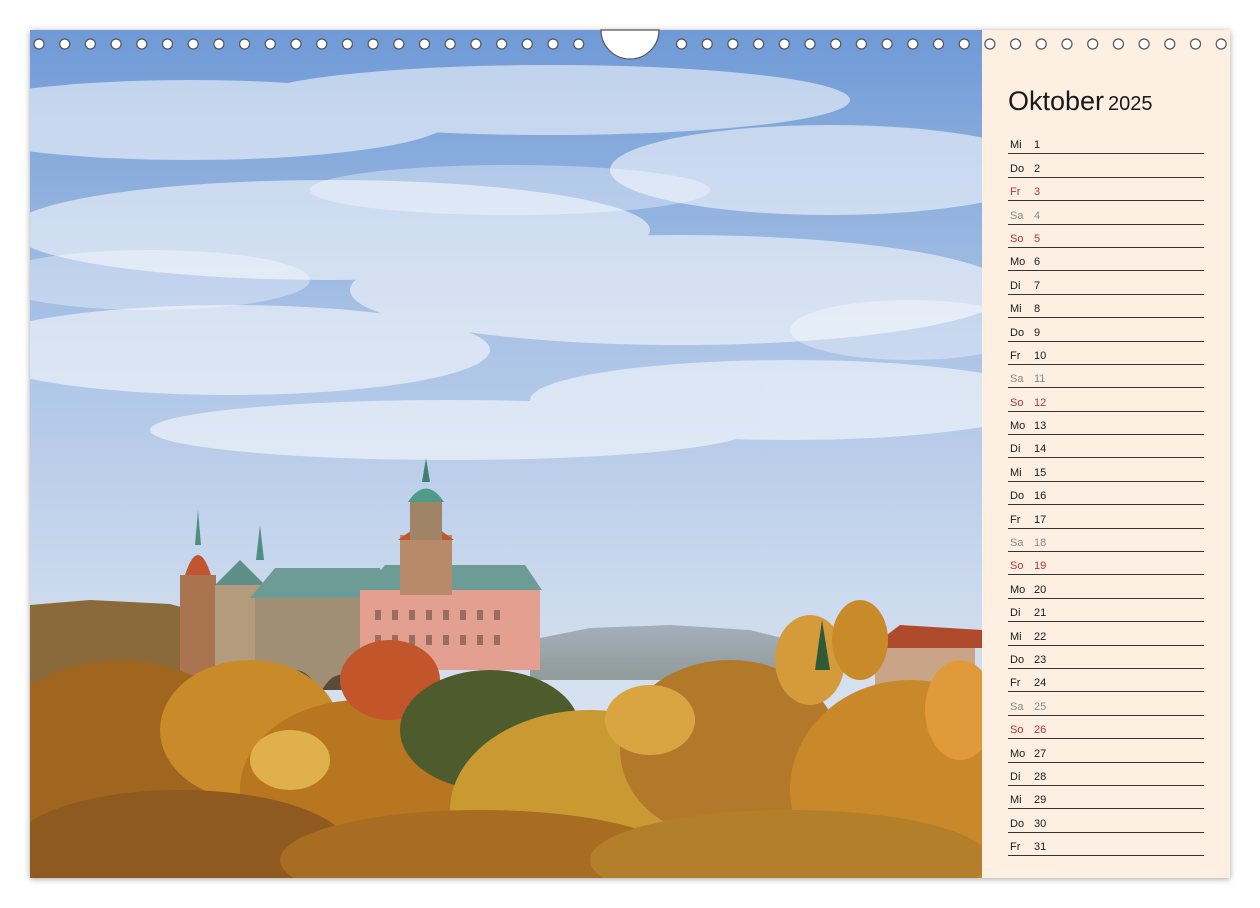  Describe the element at coordinates (1040, 683) in the screenshot. I see `day-number: 24` at that location.